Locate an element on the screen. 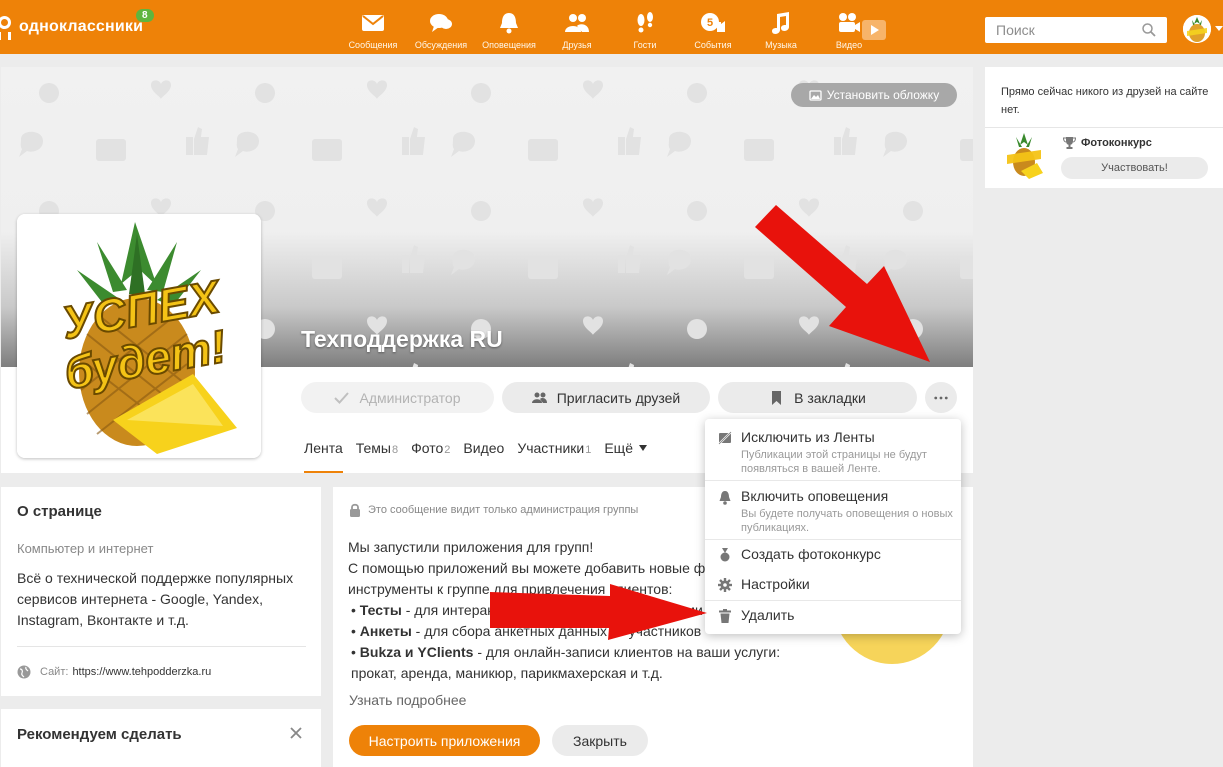  nav-label: Сообщения is located at coordinates (373, 45).